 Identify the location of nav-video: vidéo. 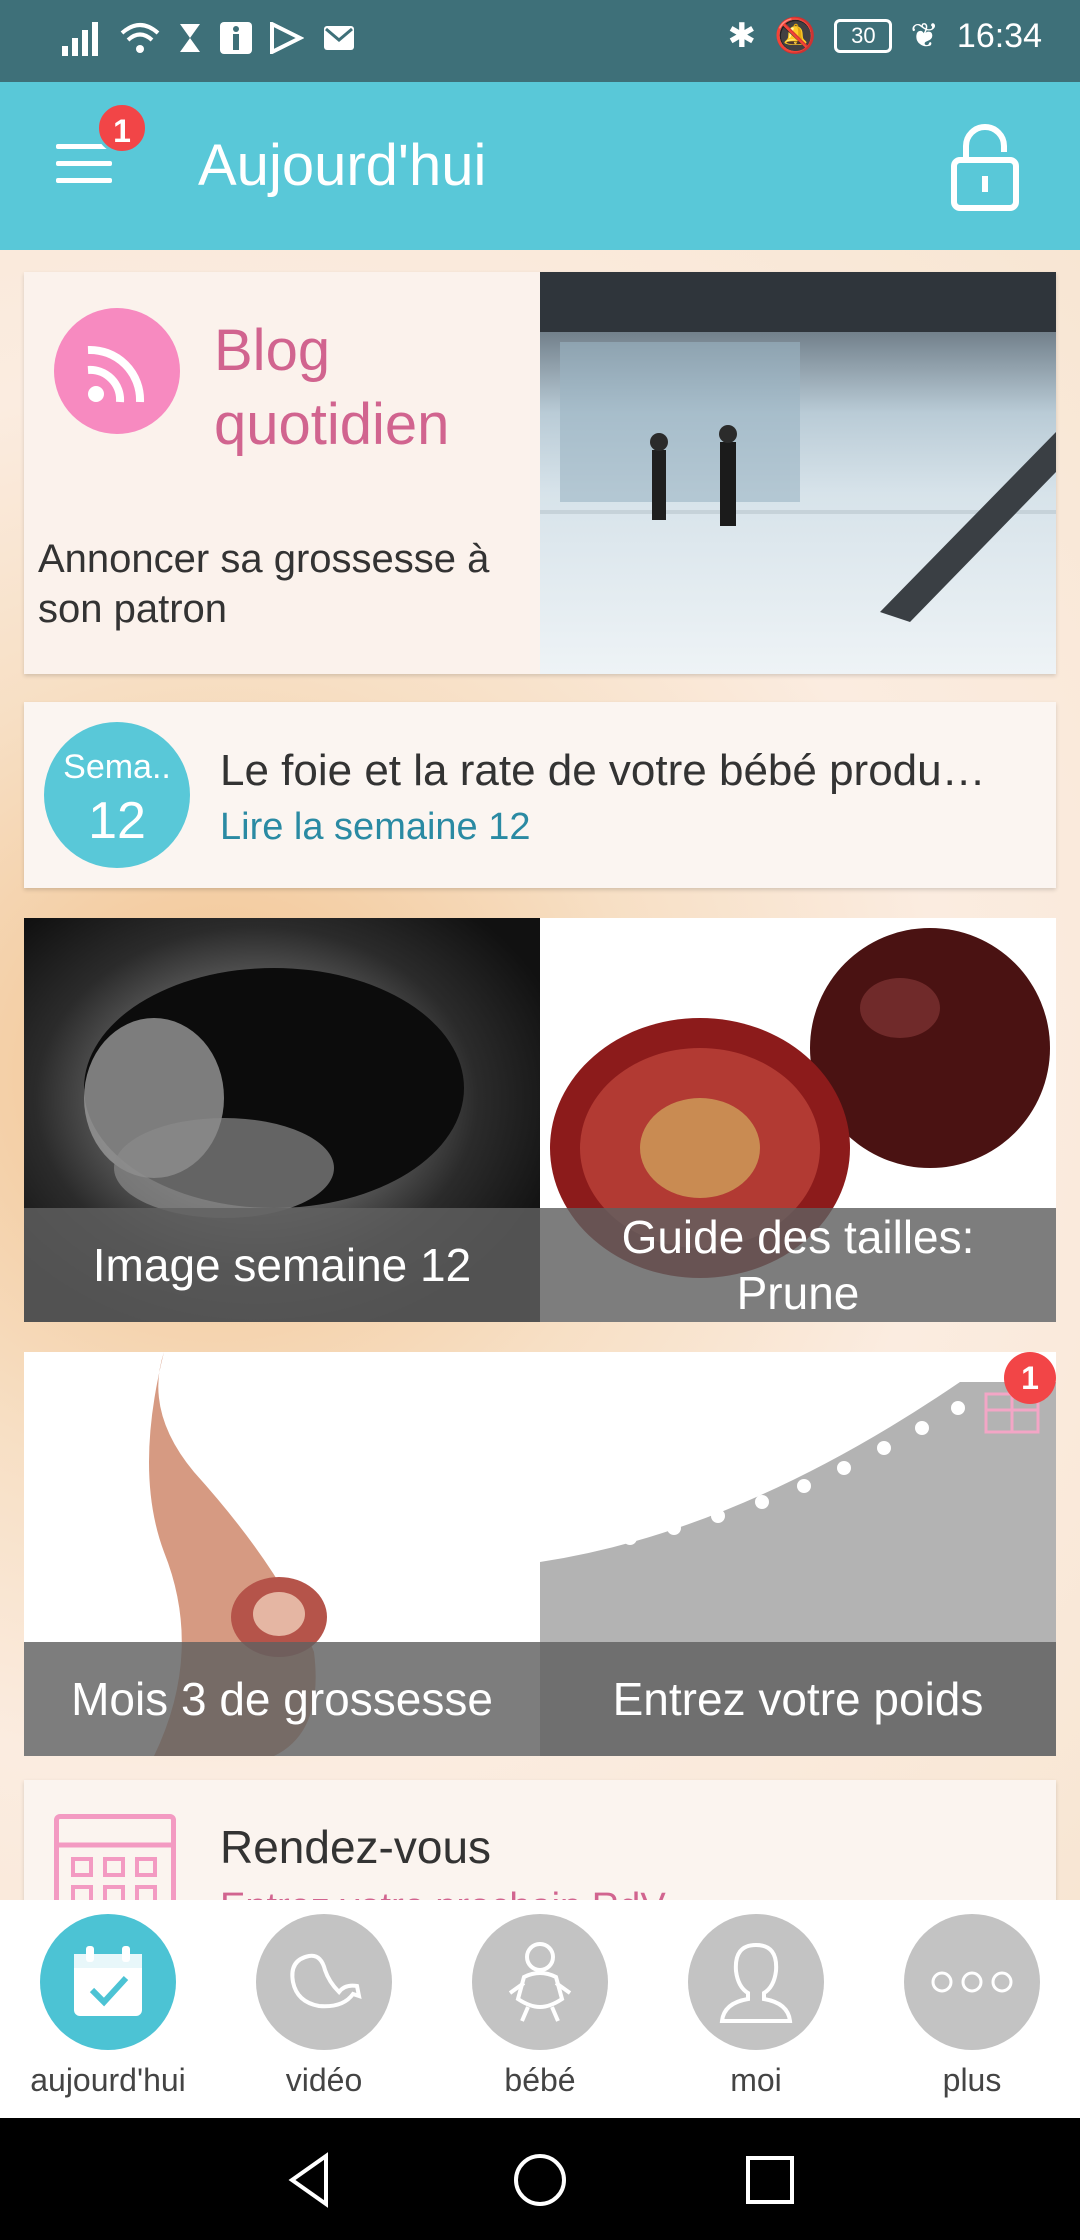
(324, 2006).